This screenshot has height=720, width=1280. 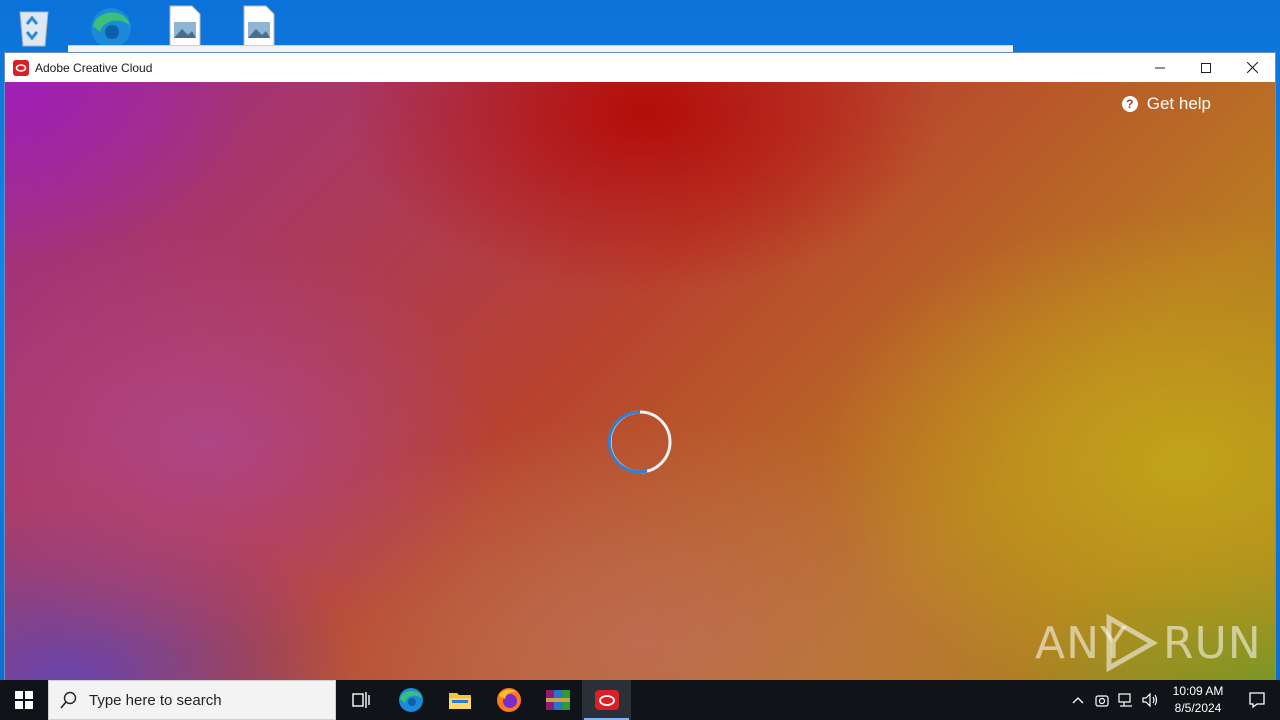 What do you see at coordinates (1150, 700) in the screenshot?
I see `volume-icon` at bounding box center [1150, 700].